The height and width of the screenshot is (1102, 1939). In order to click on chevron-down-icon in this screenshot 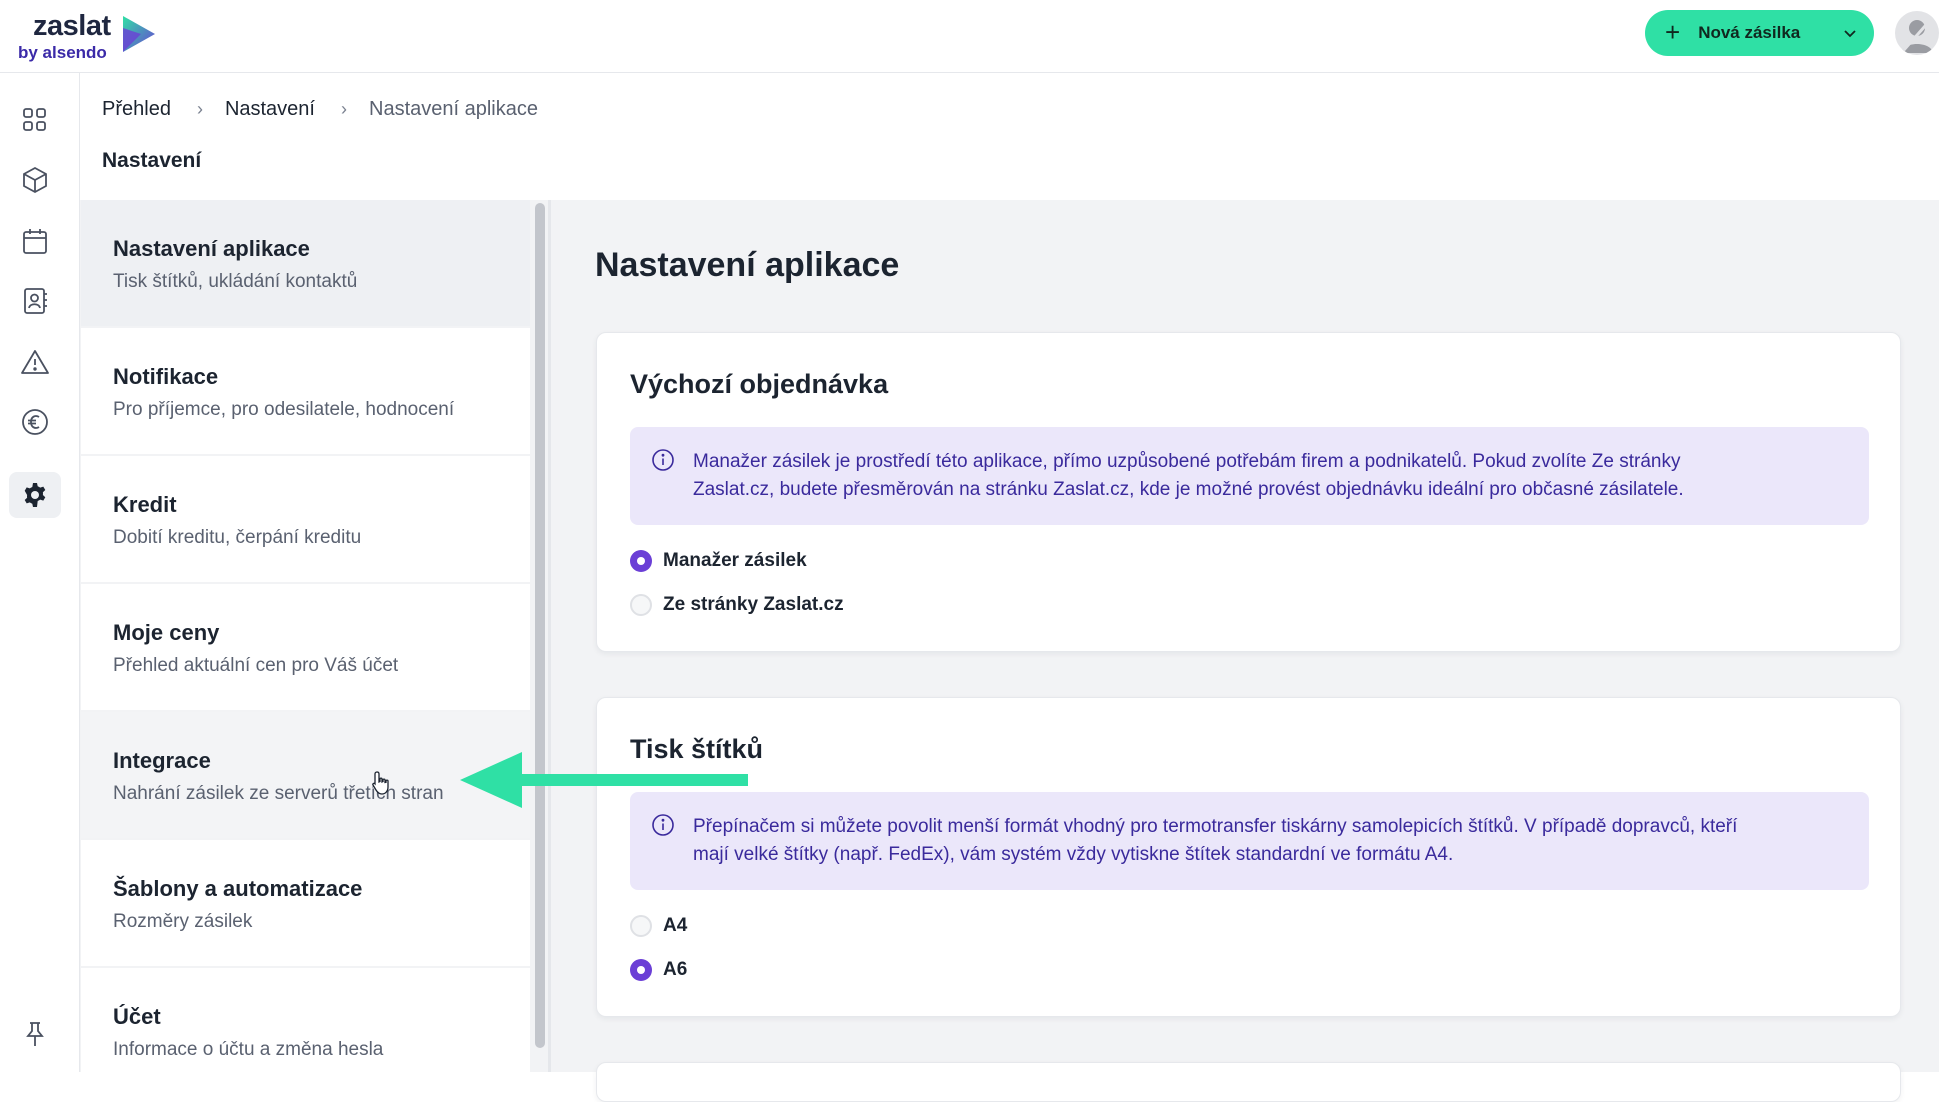, I will do `click(1850, 33)`.